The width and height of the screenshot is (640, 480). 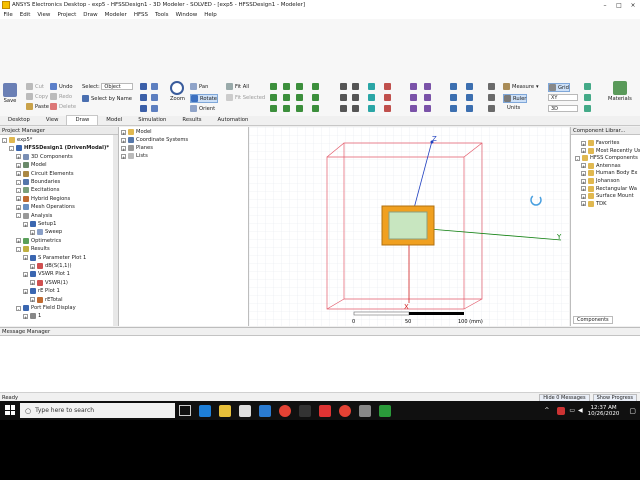 I want to click on select-face-icon, so click(x=143, y=97).